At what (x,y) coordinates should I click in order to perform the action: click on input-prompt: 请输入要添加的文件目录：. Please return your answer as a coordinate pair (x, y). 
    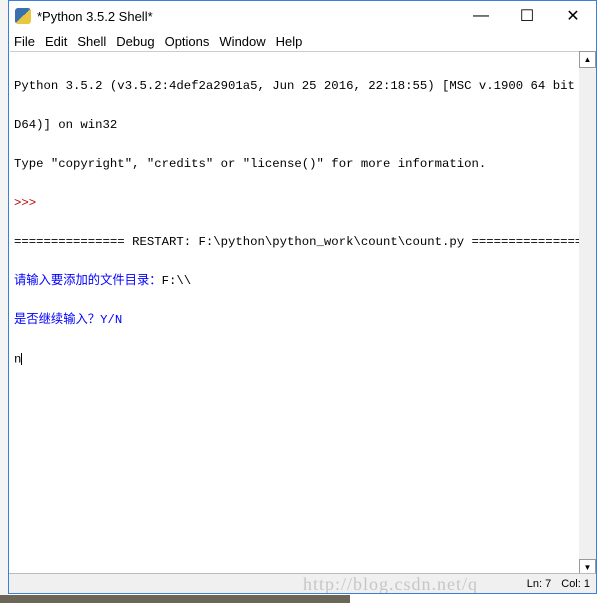
    Looking at the image, I should click on (88, 281).